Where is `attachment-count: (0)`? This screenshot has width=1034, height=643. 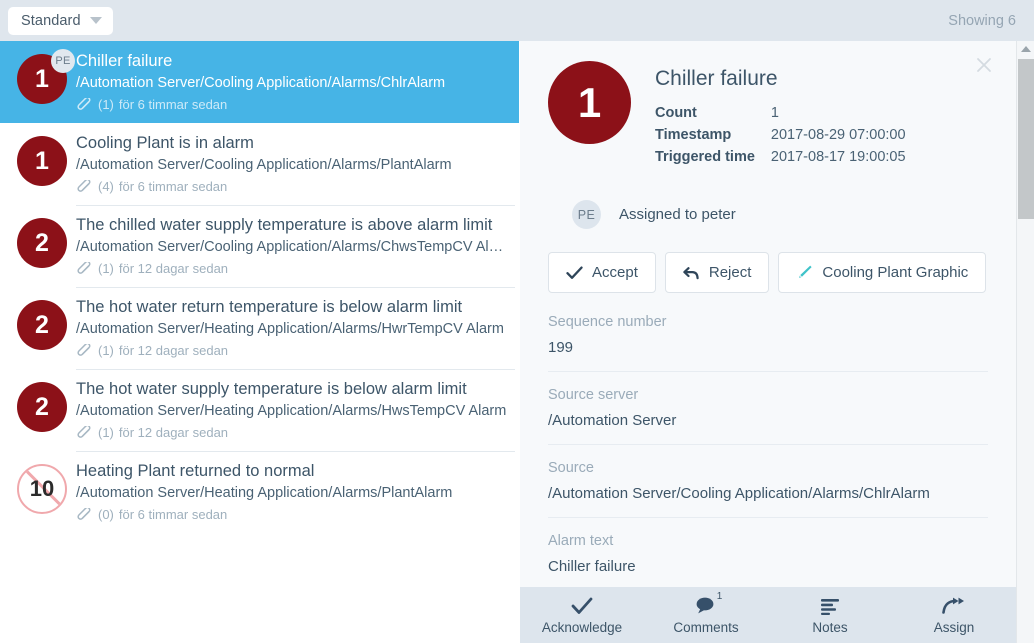 attachment-count: (0) is located at coordinates (106, 514).